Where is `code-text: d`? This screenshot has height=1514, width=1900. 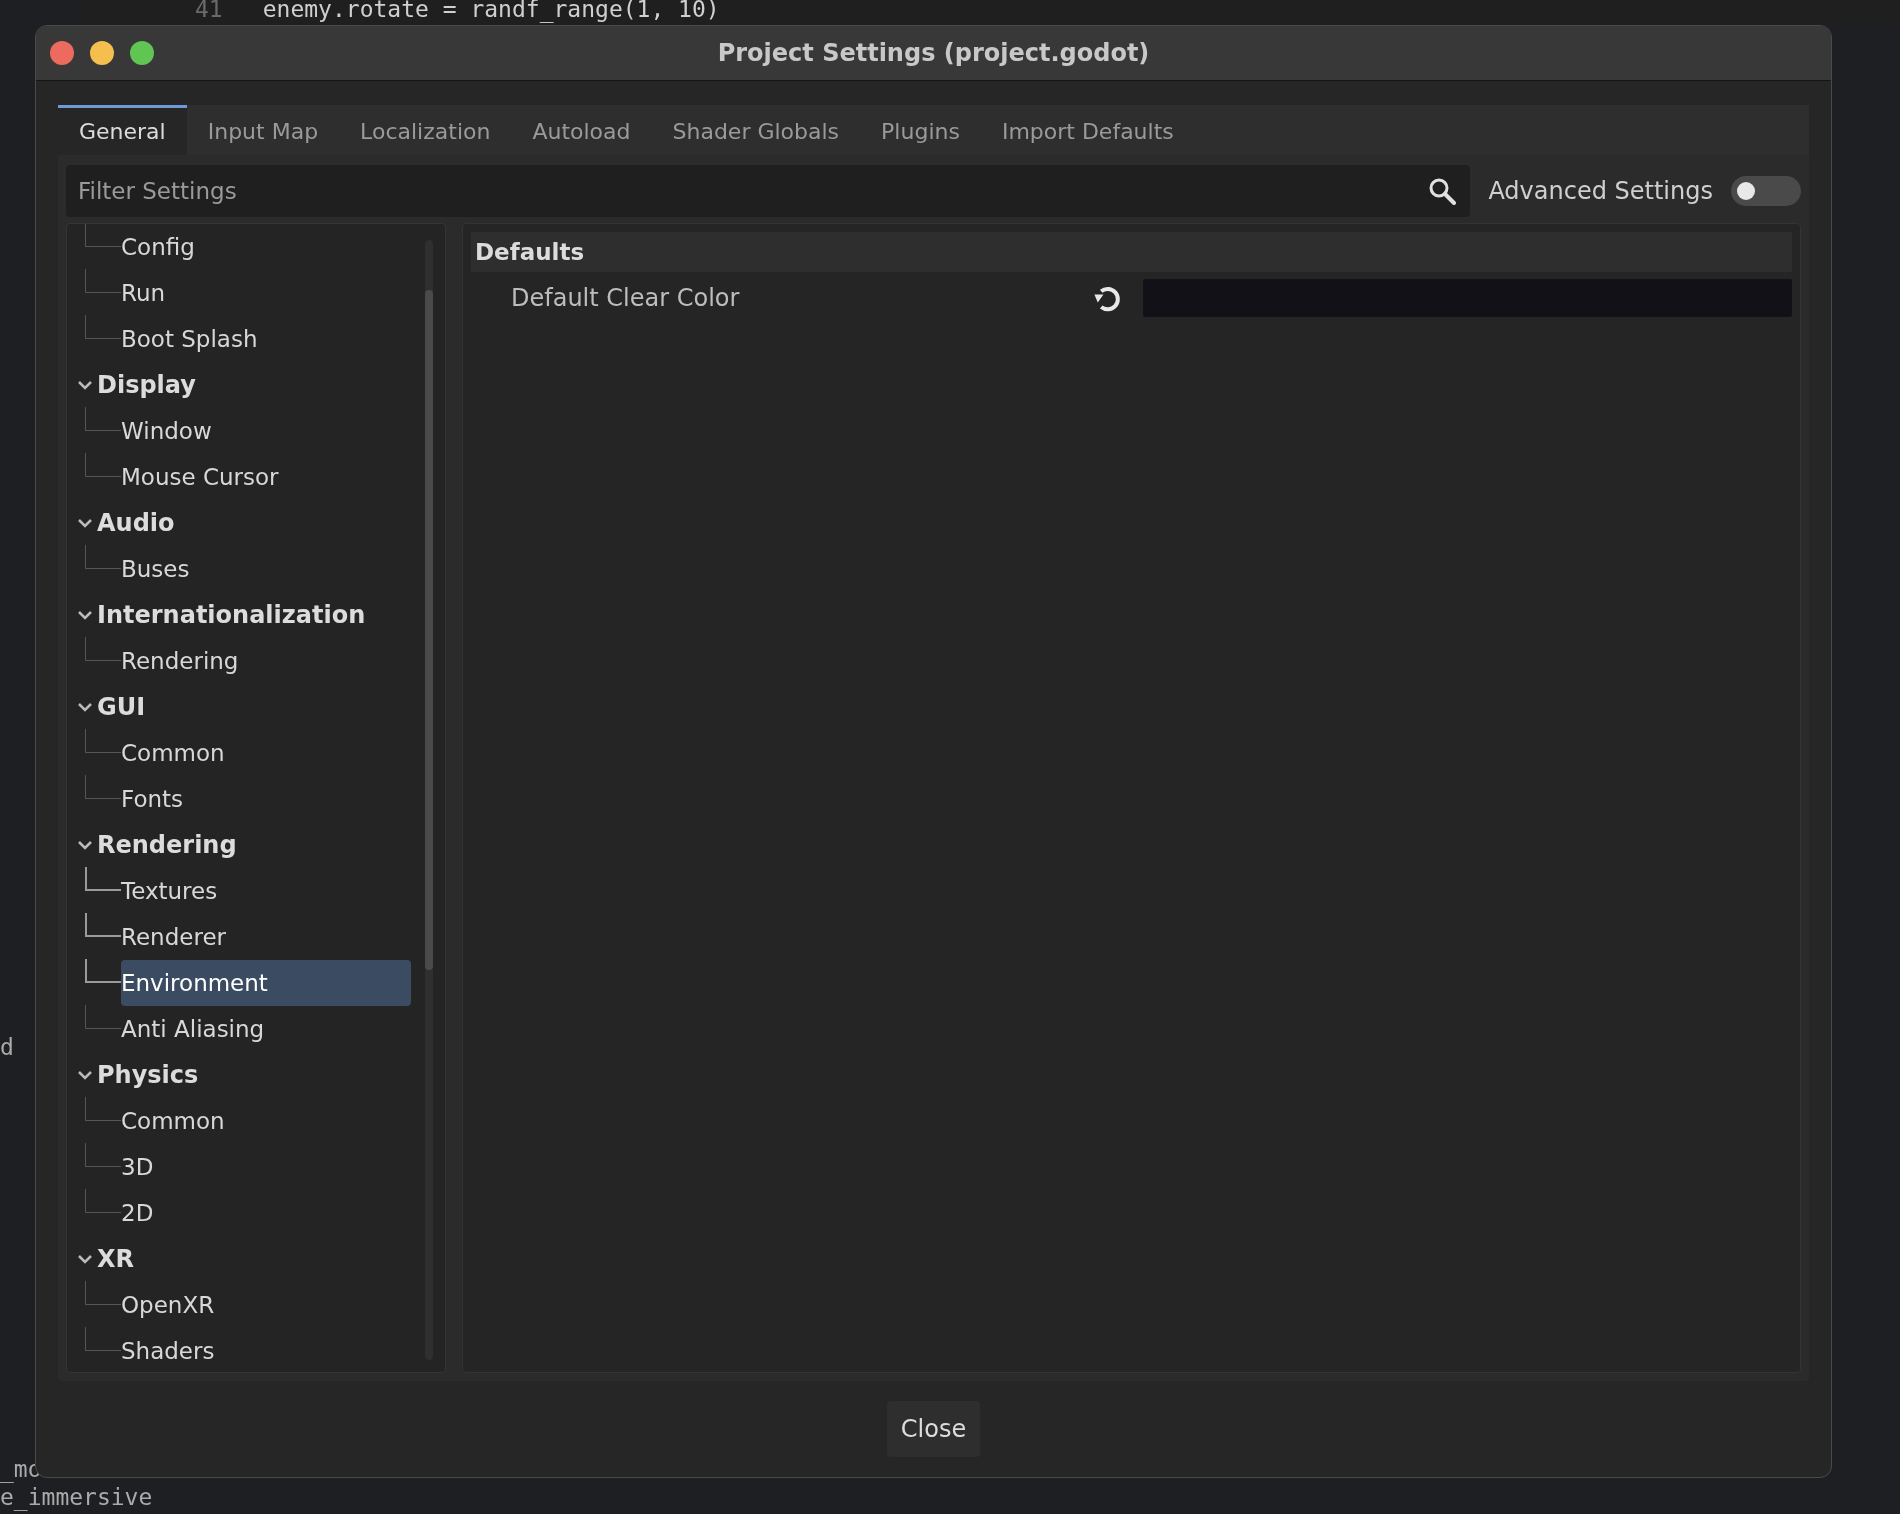
code-text: d is located at coordinates (7, 1047).